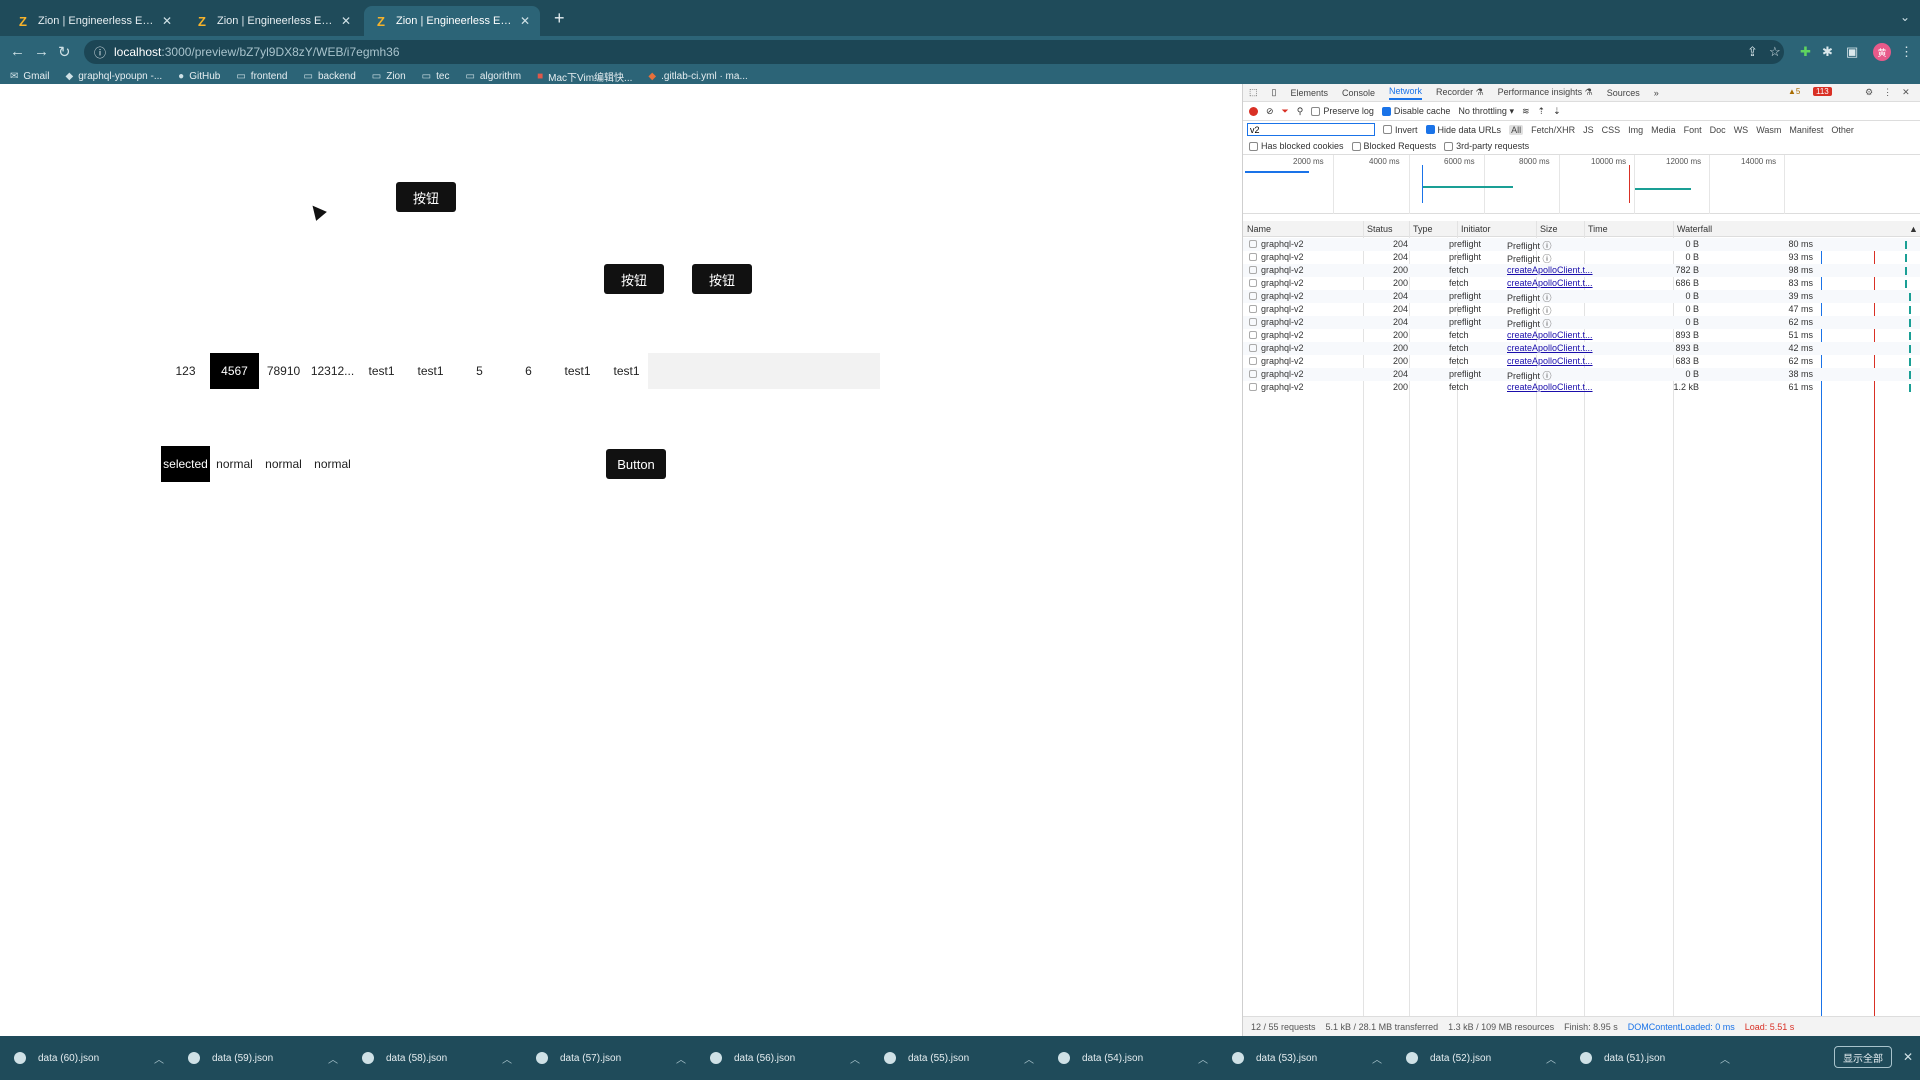 The image size is (1920, 1080). I want to click on column-name: Name, so click(1259, 229).